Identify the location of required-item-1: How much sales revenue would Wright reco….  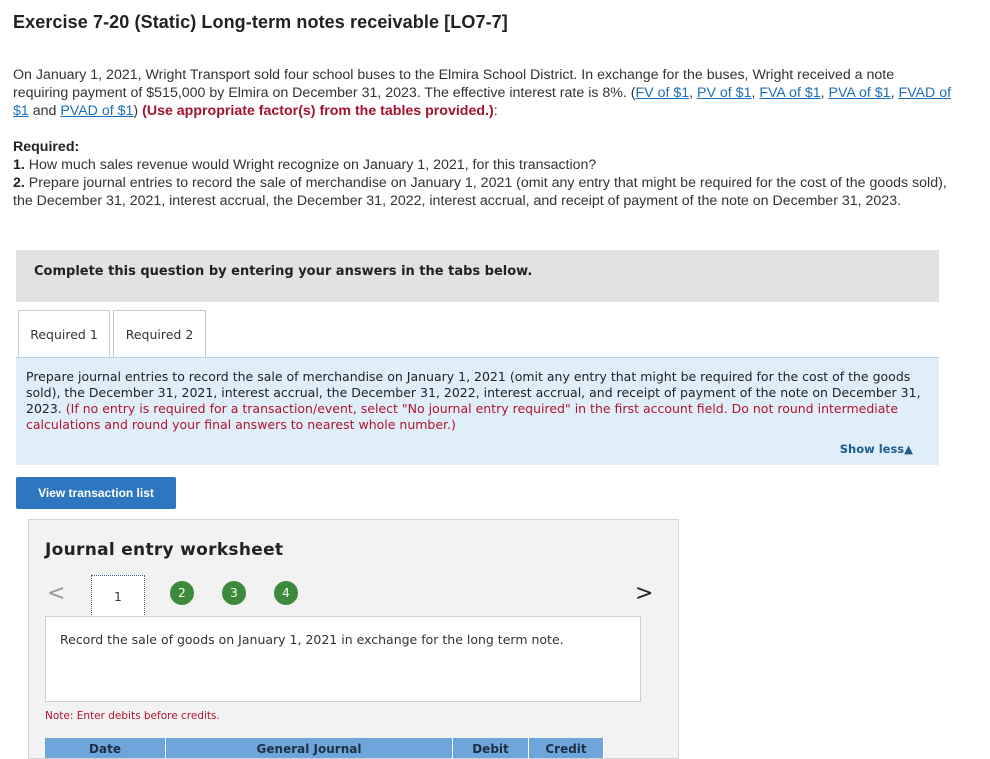
(310, 165).